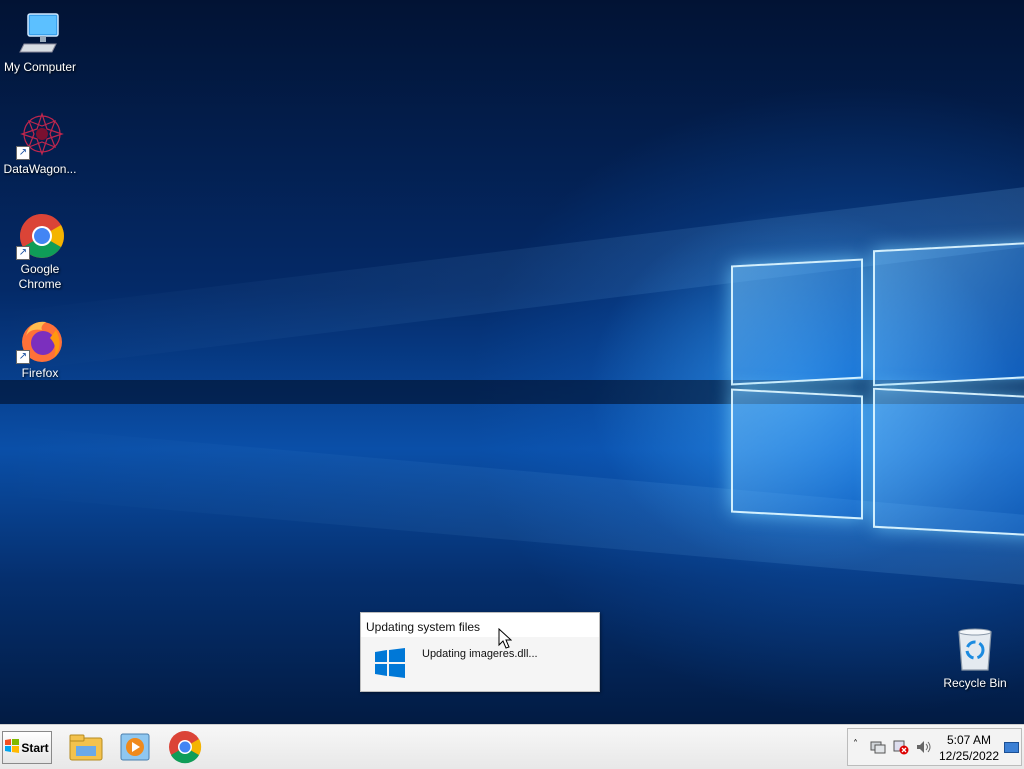 The width and height of the screenshot is (1024, 769). I want to click on mouse-cursor-icon, so click(505, 640).